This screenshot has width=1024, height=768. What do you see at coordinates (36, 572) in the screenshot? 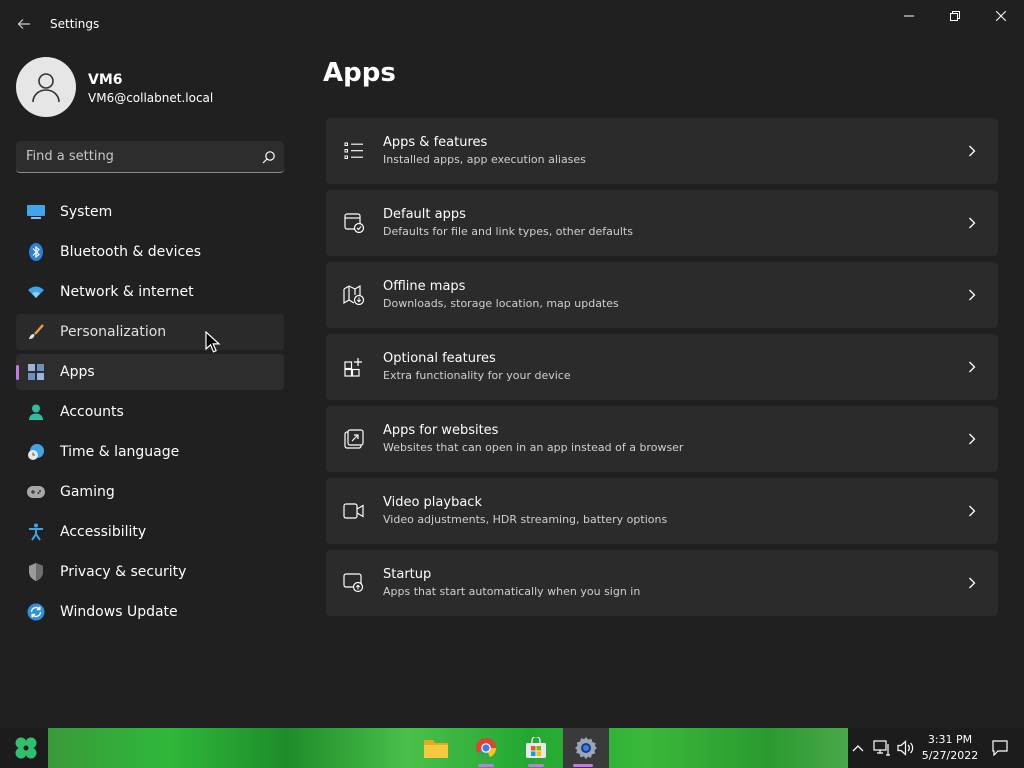
I see `shield-icon` at bounding box center [36, 572].